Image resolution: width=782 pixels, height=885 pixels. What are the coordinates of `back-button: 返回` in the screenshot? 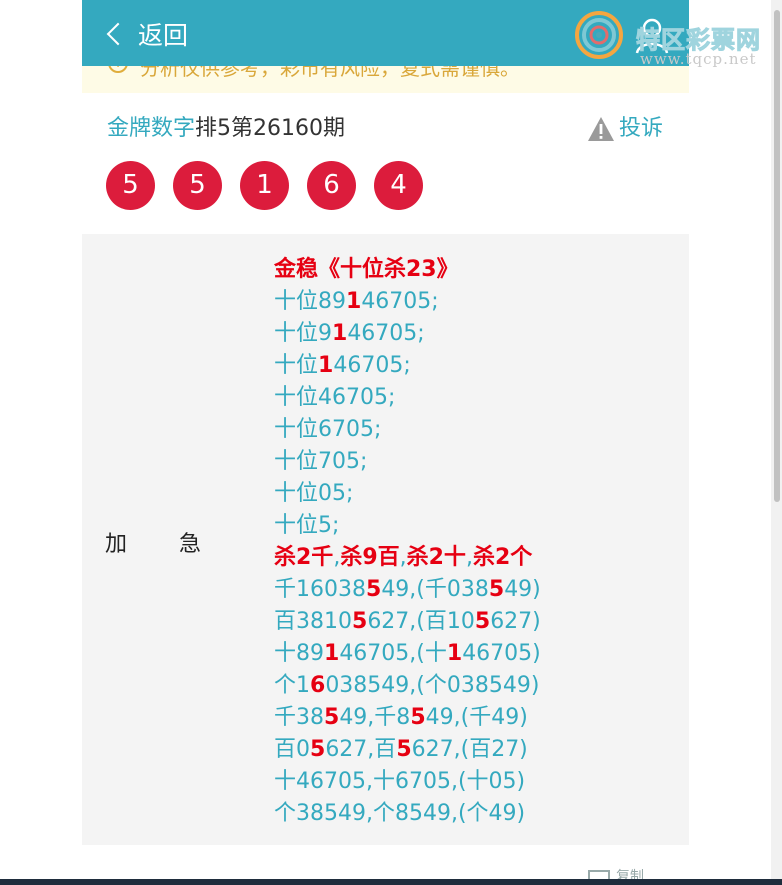 It's located at (146, 34).